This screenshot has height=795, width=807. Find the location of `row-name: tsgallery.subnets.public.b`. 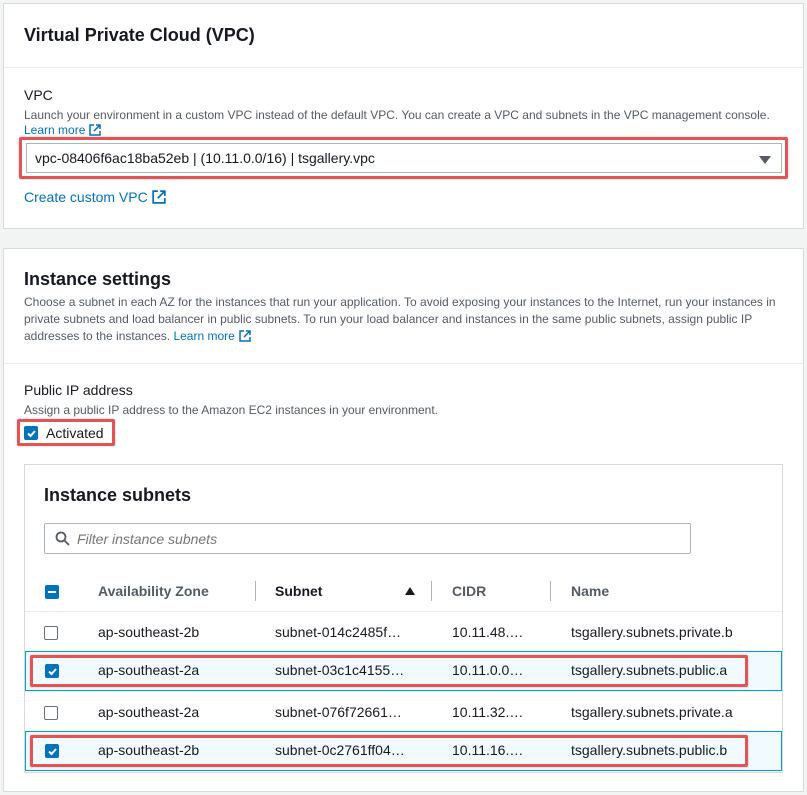

row-name: tsgallery.subnets.public.b is located at coordinates (649, 750).